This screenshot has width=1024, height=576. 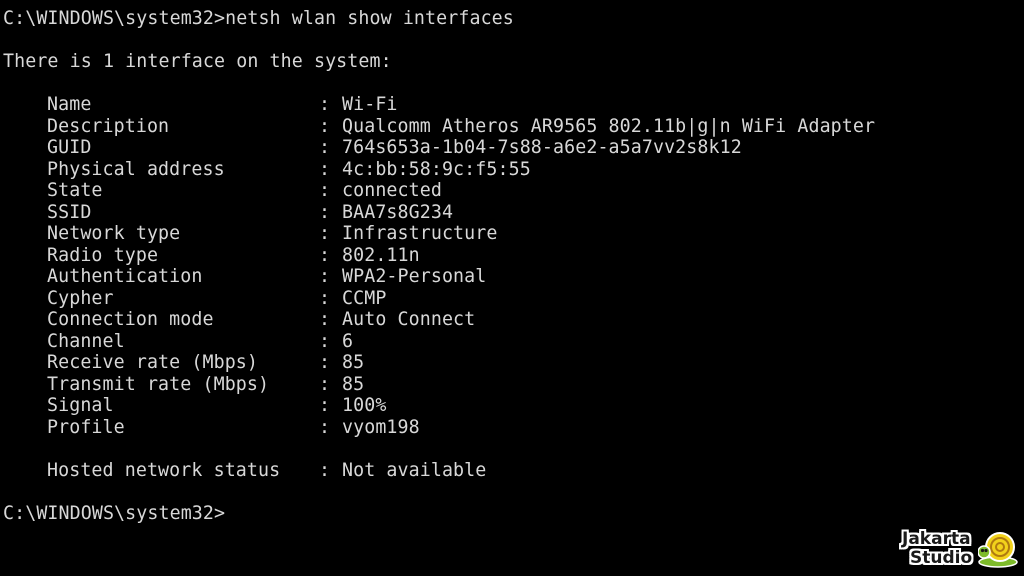 What do you see at coordinates (103, 255) in the screenshot?
I see `field-key: Radio type` at bounding box center [103, 255].